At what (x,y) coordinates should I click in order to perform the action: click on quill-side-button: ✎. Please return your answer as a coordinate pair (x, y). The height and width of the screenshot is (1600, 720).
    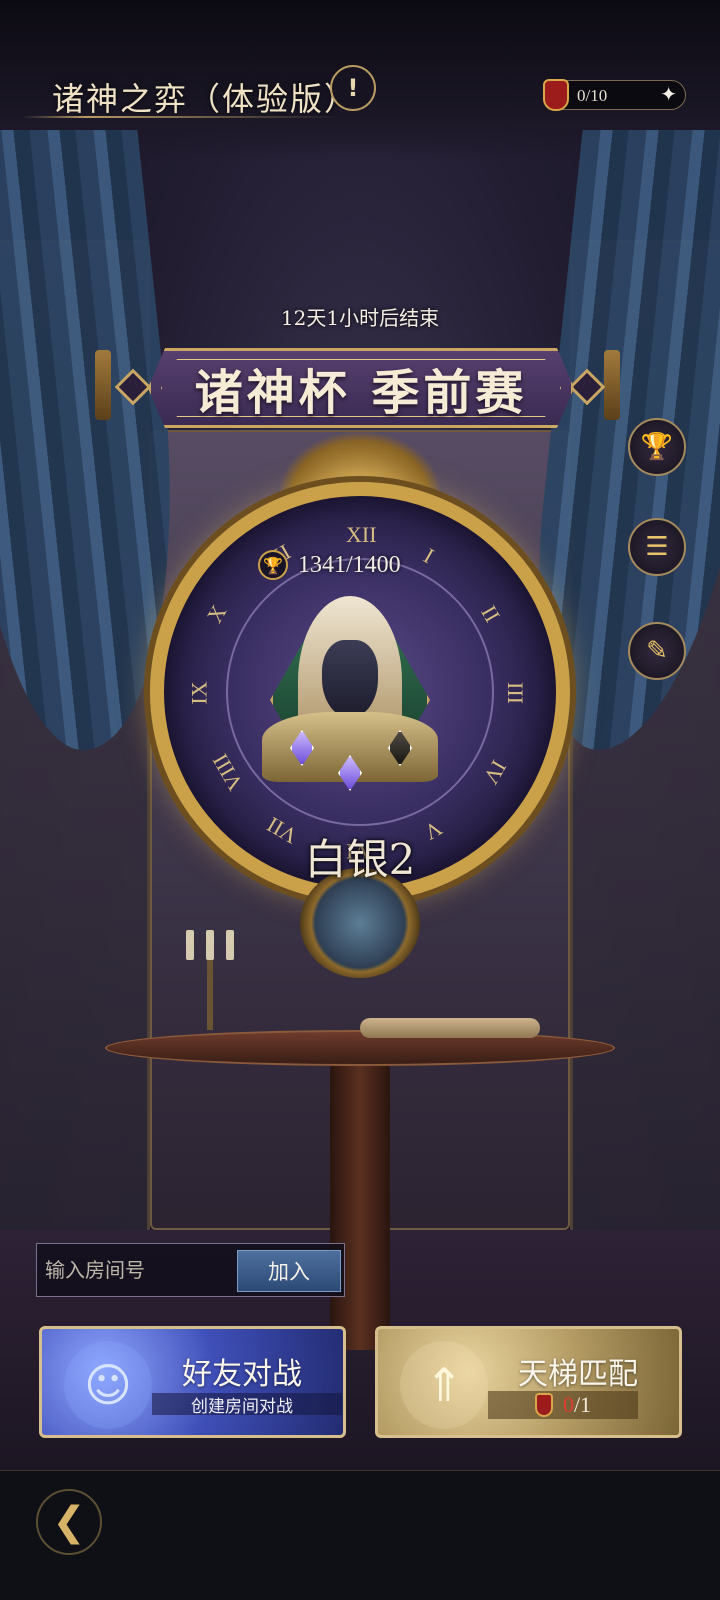
    Looking at the image, I should click on (657, 651).